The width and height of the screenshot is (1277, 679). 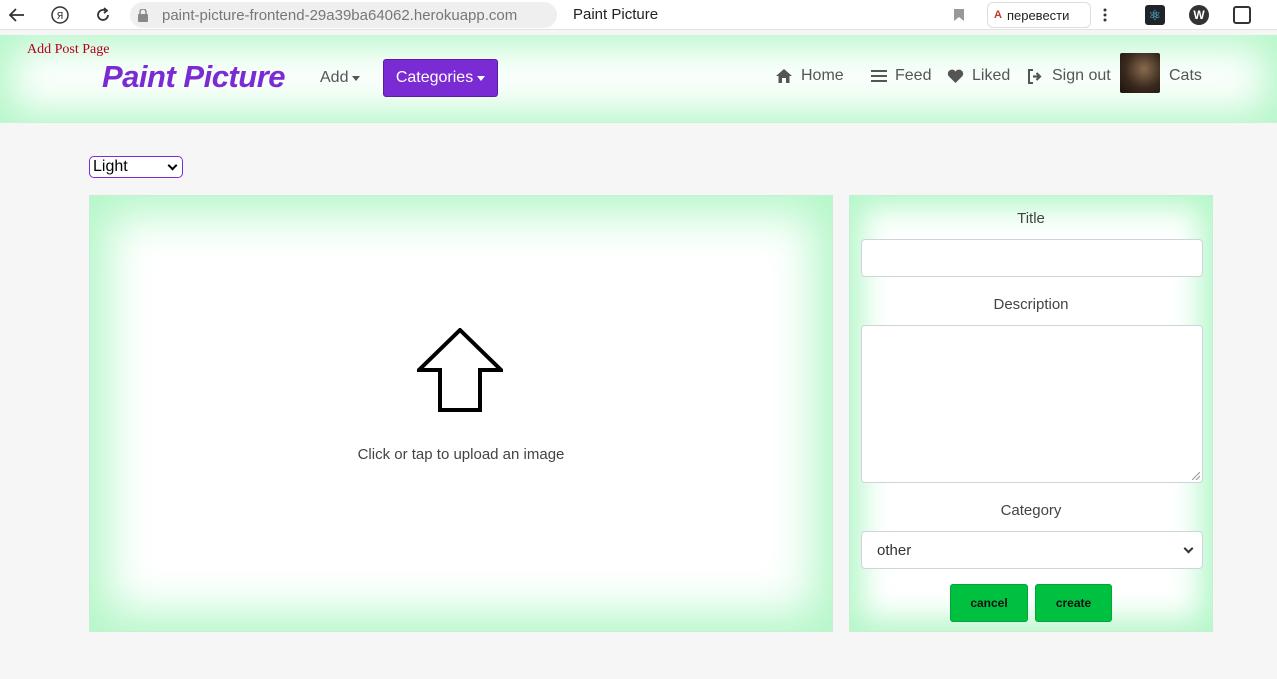 What do you see at coordinates (110, 166) in the screenshot?
I see `theme-select-value: Light` at bounding box center [110, 166].